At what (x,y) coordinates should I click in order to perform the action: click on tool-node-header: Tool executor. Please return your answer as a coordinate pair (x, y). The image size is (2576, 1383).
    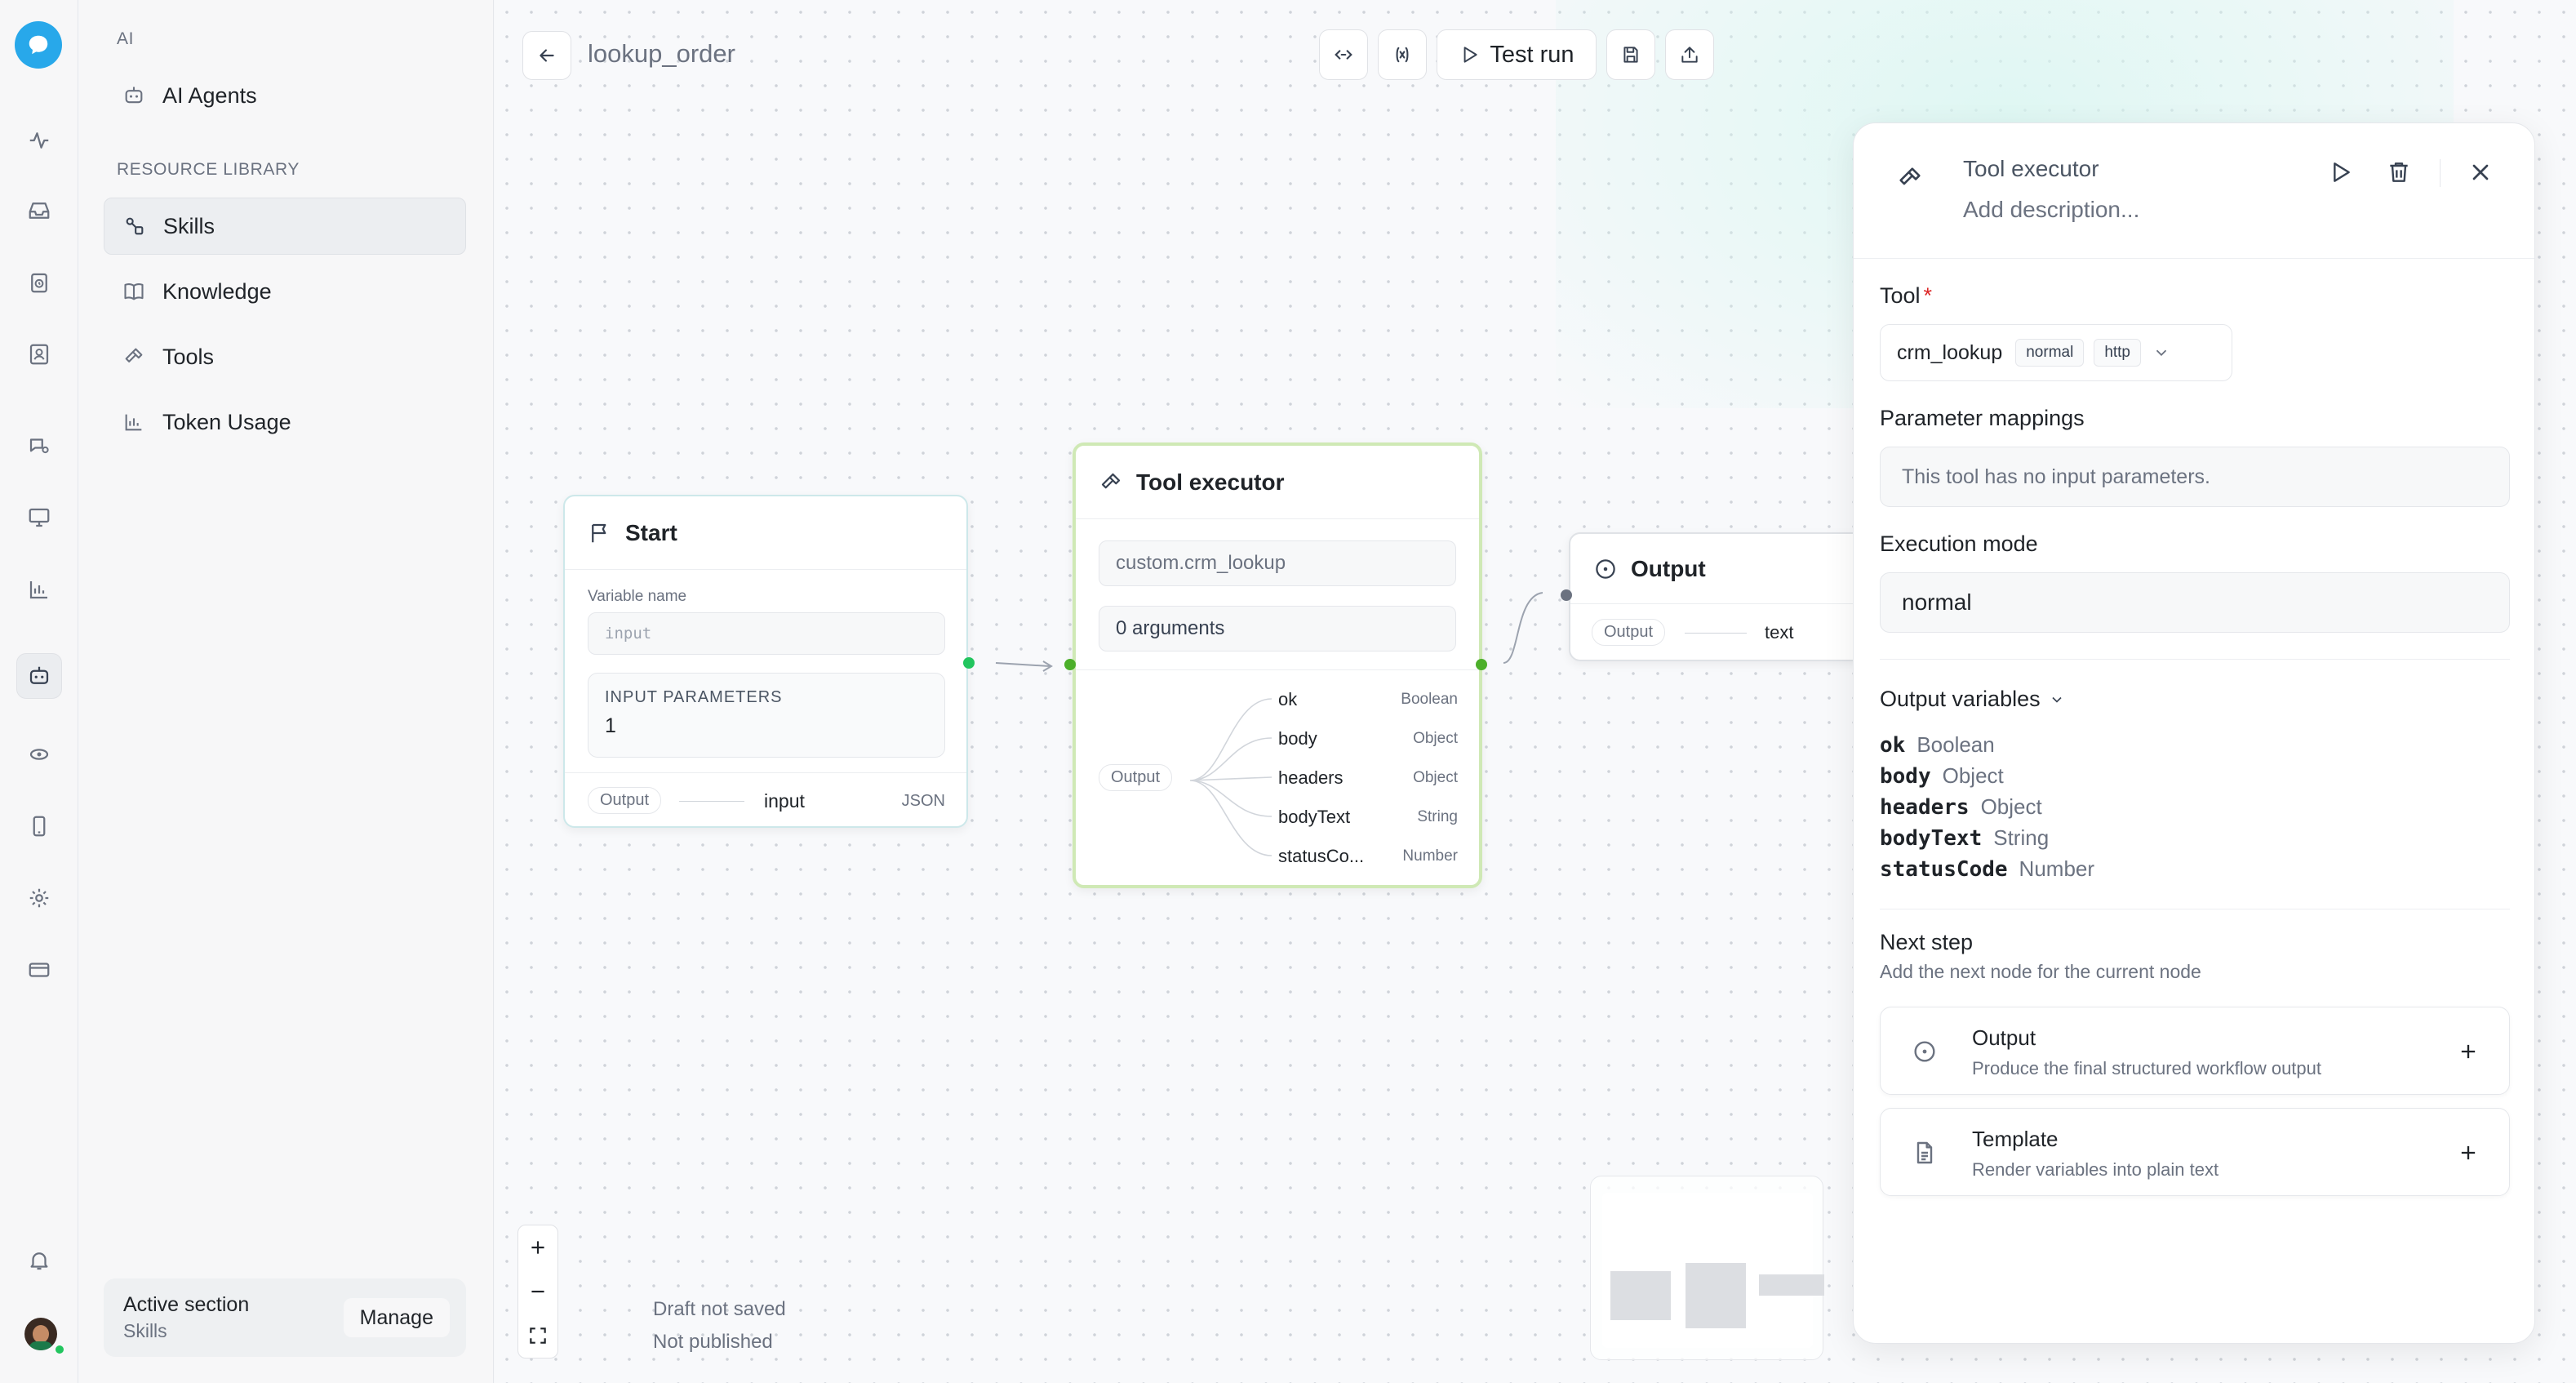
    Looking at the image, I should click on (1277, 482).